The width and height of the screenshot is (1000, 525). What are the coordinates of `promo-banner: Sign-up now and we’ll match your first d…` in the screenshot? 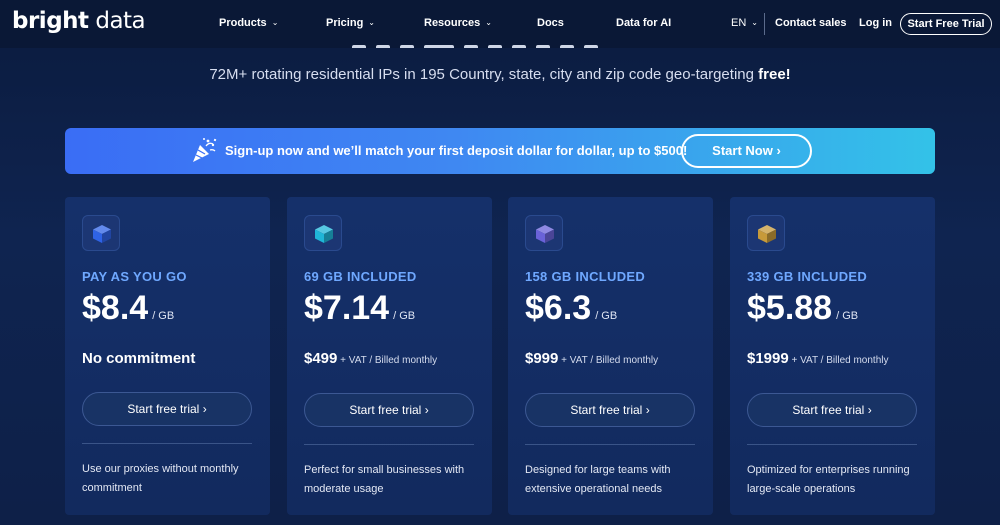 It's located at (500, 151).